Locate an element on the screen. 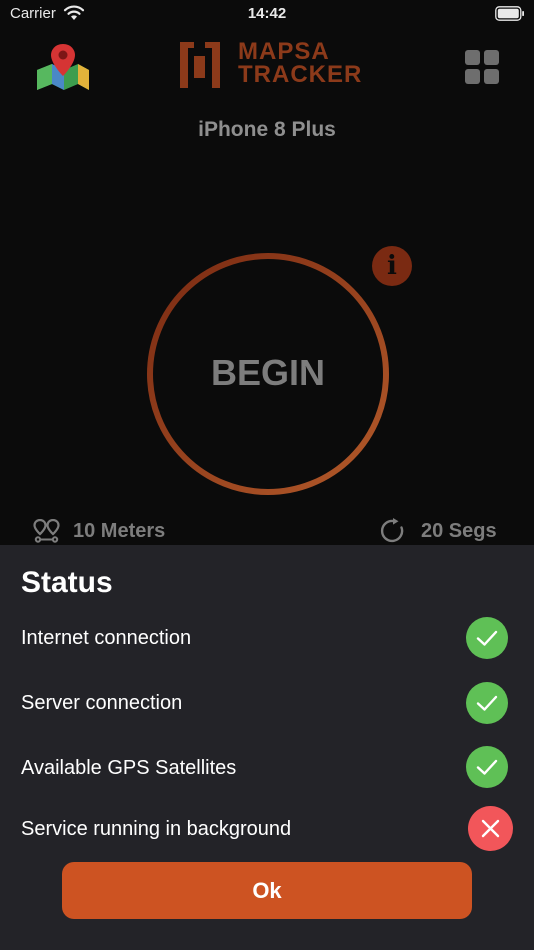 The width and height of the screenshot is (534, 950). logo-text: MAPSA TRACKER is located at coordinates (300, 63).